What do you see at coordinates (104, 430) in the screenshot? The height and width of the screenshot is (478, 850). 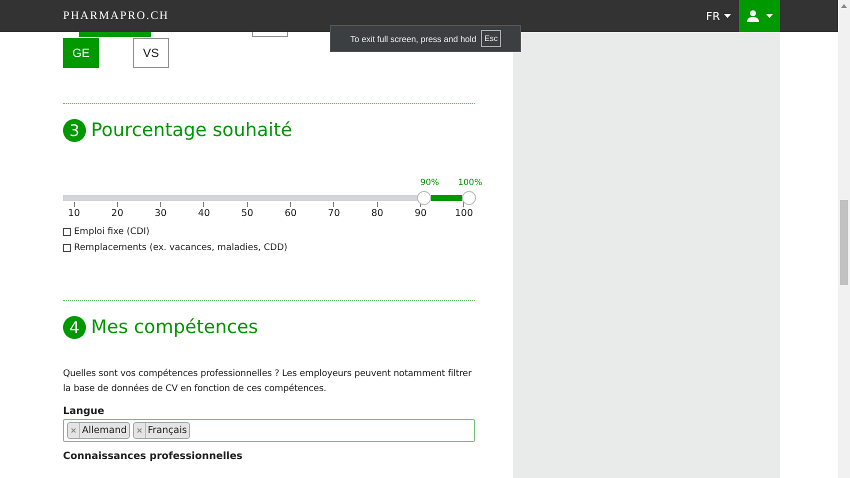 I see `tag-label: Allemand` at bounding box center [104, 430].